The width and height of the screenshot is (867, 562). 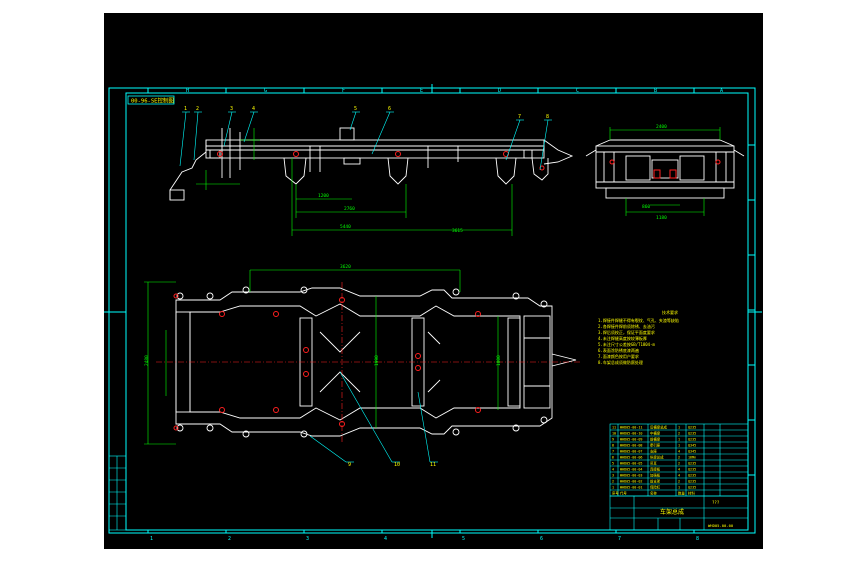 What do you see at coordinates (631, 488) in the screenshot?
I see `svg-text: WHD05-00-01` at bounding box center [631, 488].